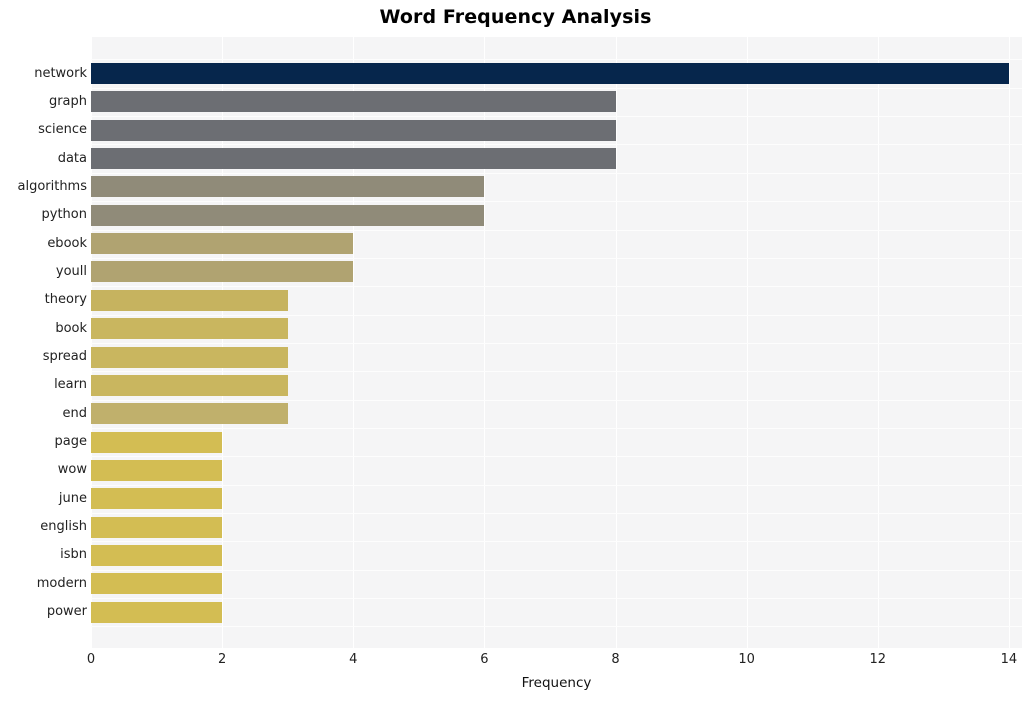 Image resolution: width=1031 pixels, height=701 pixels. Describe the element at coordinates (71, 271) in the screenshot. I see `y-axis-tick-label: youll` at that location.